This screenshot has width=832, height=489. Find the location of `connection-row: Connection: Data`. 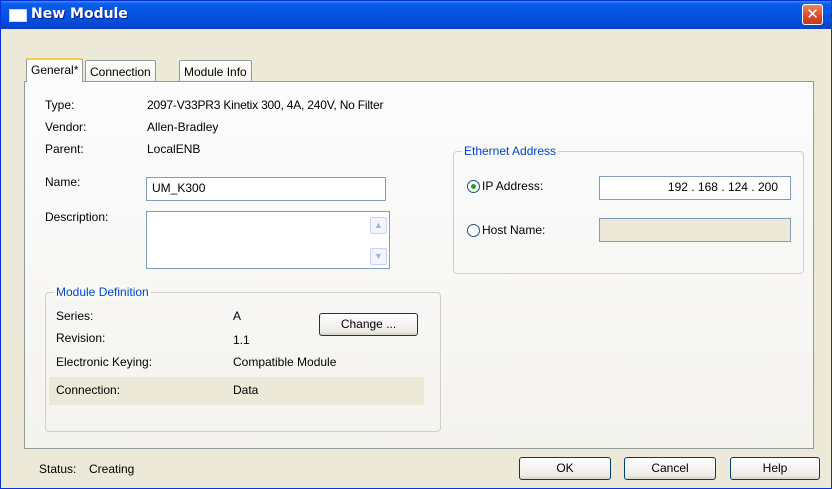

connection-row: Connection: Data is located at coordinates (236, 391).